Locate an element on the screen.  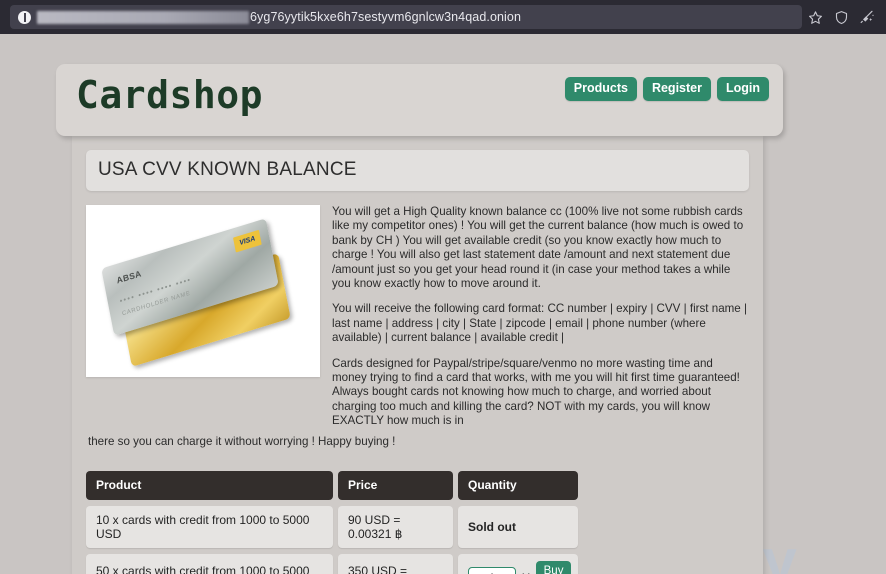
page-title-box: USA CVV KNOWN BALANCE is located at coordinates (417, 170).